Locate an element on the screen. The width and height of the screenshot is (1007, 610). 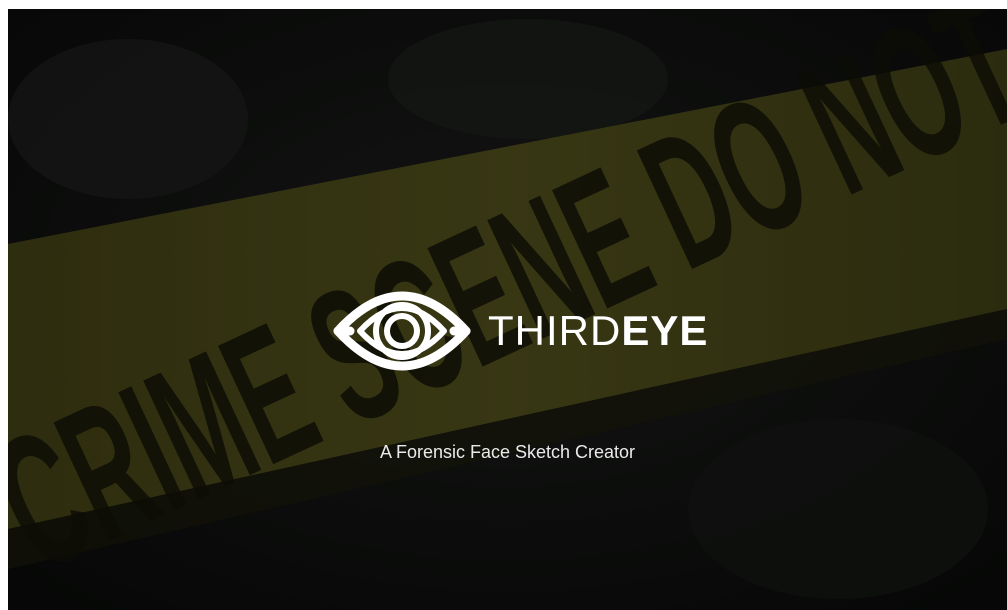
eye-logo-icon is located at coordinates (402, 331).